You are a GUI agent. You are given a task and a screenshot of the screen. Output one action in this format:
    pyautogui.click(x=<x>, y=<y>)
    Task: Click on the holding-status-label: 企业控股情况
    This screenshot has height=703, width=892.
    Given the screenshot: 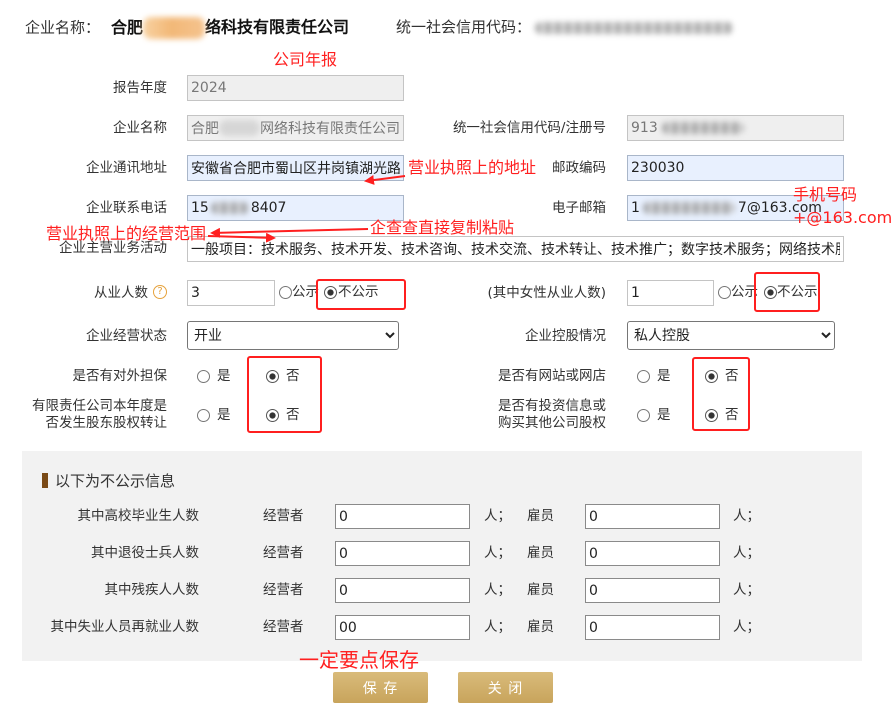 What is the action you would take?
    pyautogui.click(x=565, y=336)
    